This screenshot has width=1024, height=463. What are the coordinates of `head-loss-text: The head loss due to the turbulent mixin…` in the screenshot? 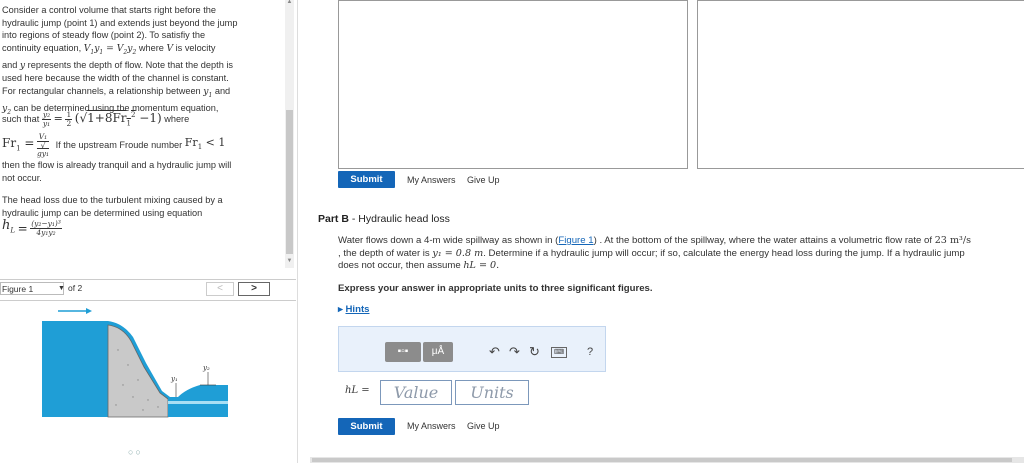 It's located at (112, 206).